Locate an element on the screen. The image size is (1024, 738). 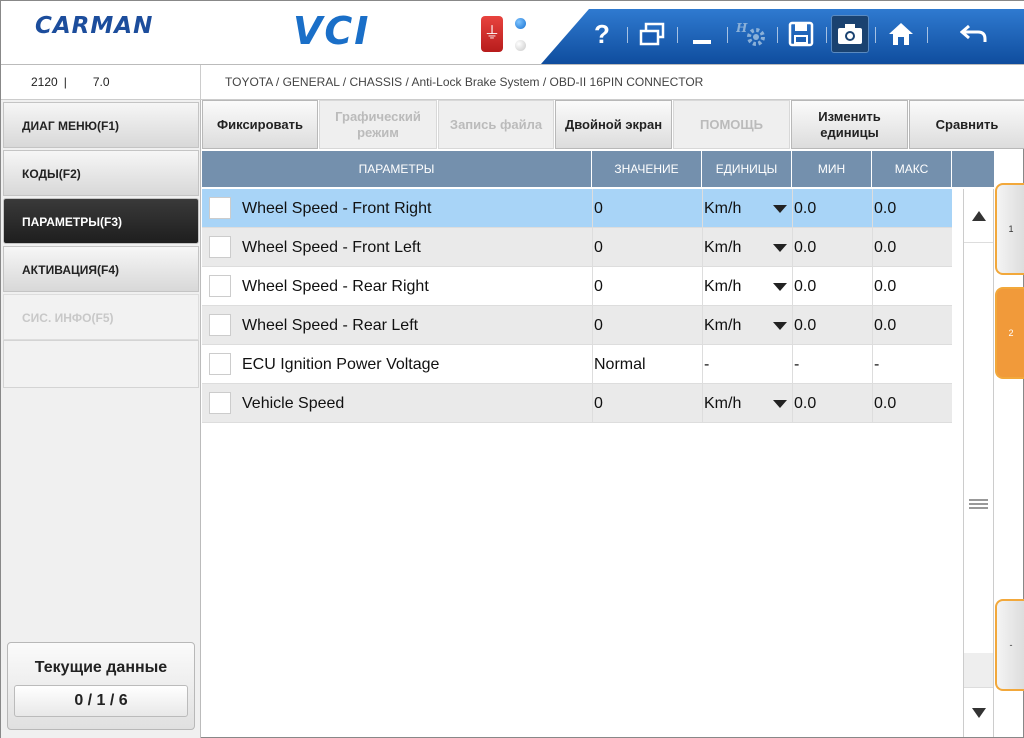
scrollbar-thumb is located at coordinates (978, 449).